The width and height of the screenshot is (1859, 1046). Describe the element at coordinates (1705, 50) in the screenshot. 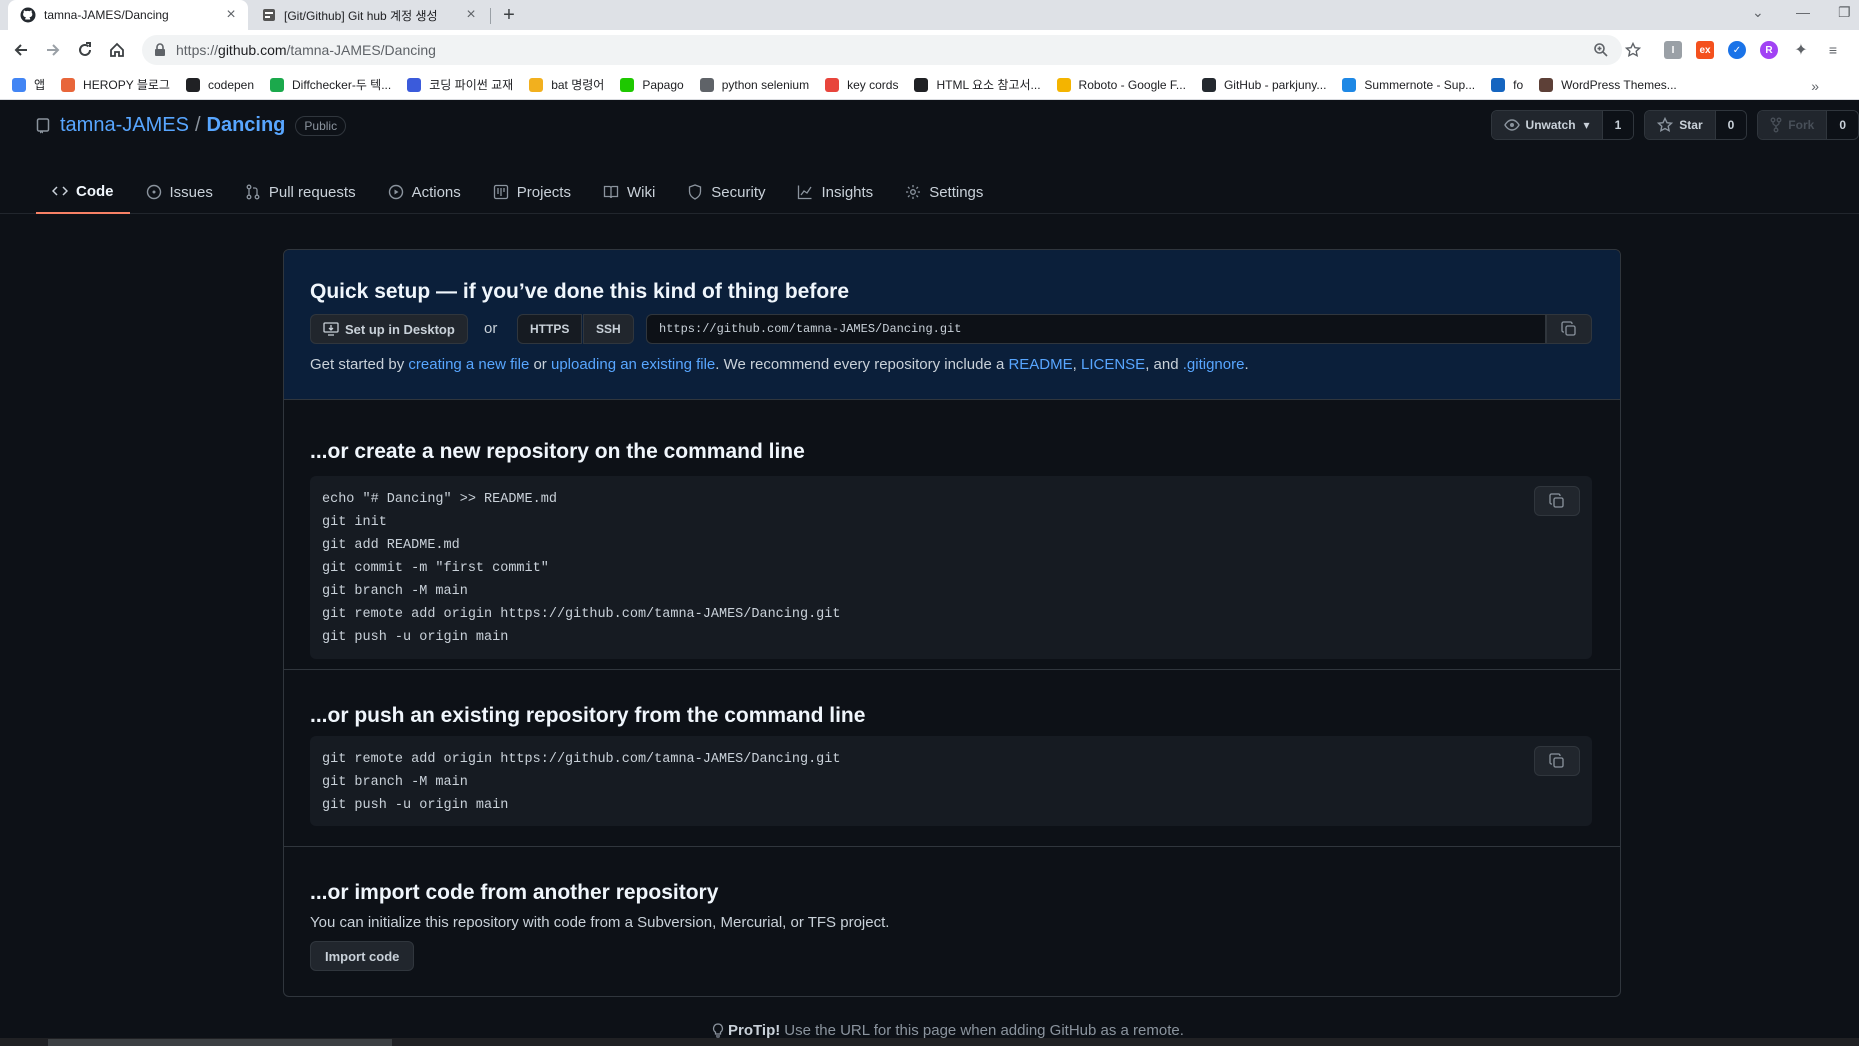

I see `extension-icon: ex` at that location.